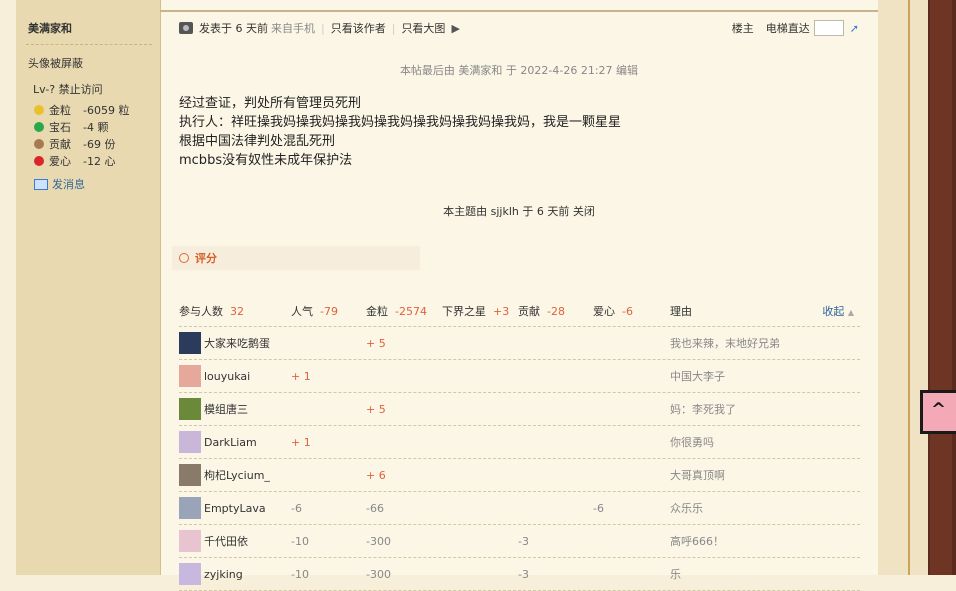 The width and height of the screenshot is (956, 591). What do you see at coordinates (523, 541) in the screenshot?
I see `contribution-value: -3` at bounding box center [523, 541].